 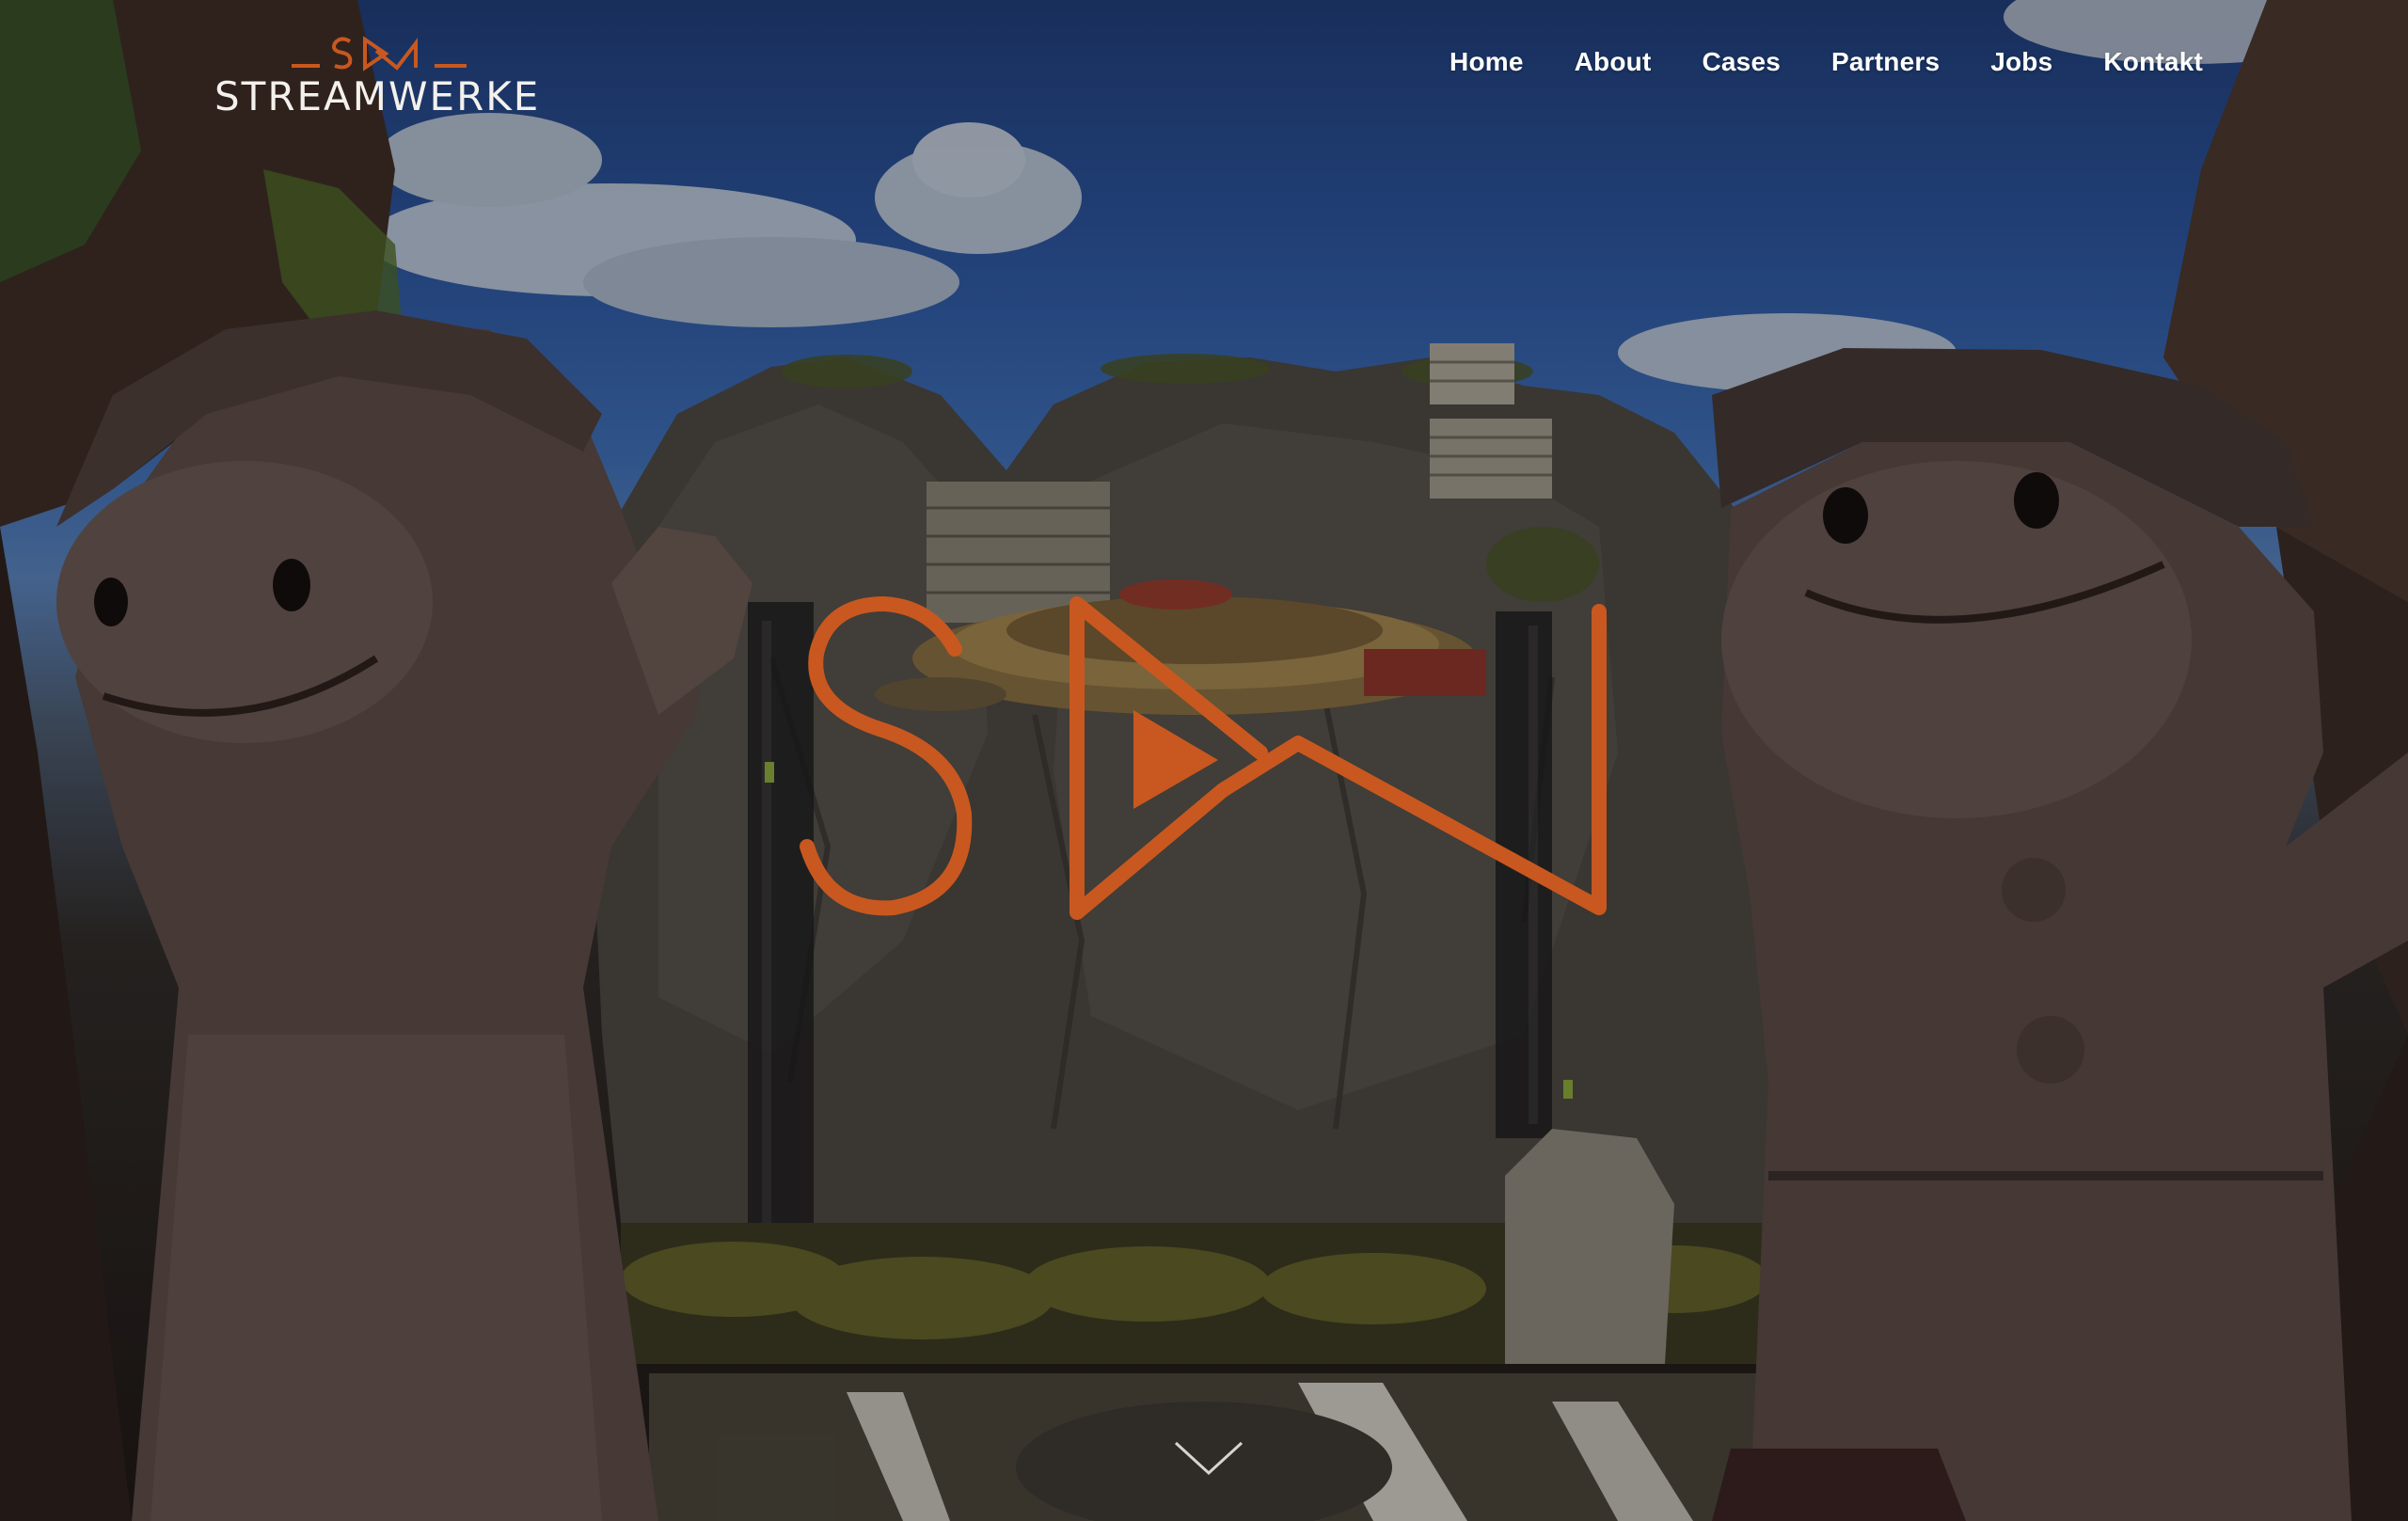 I want to click on logo-wordmark: STREAMWERKE, so click(x=378, y=96).